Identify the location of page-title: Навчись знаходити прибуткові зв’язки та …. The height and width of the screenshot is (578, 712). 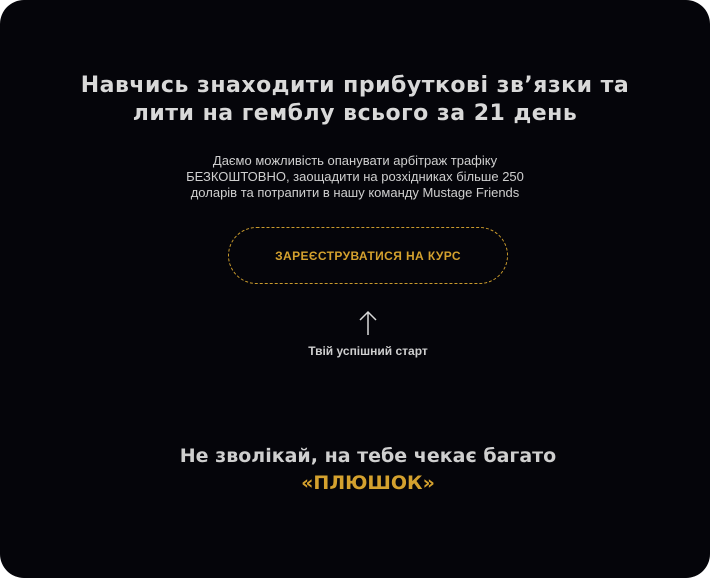
(355, 100).